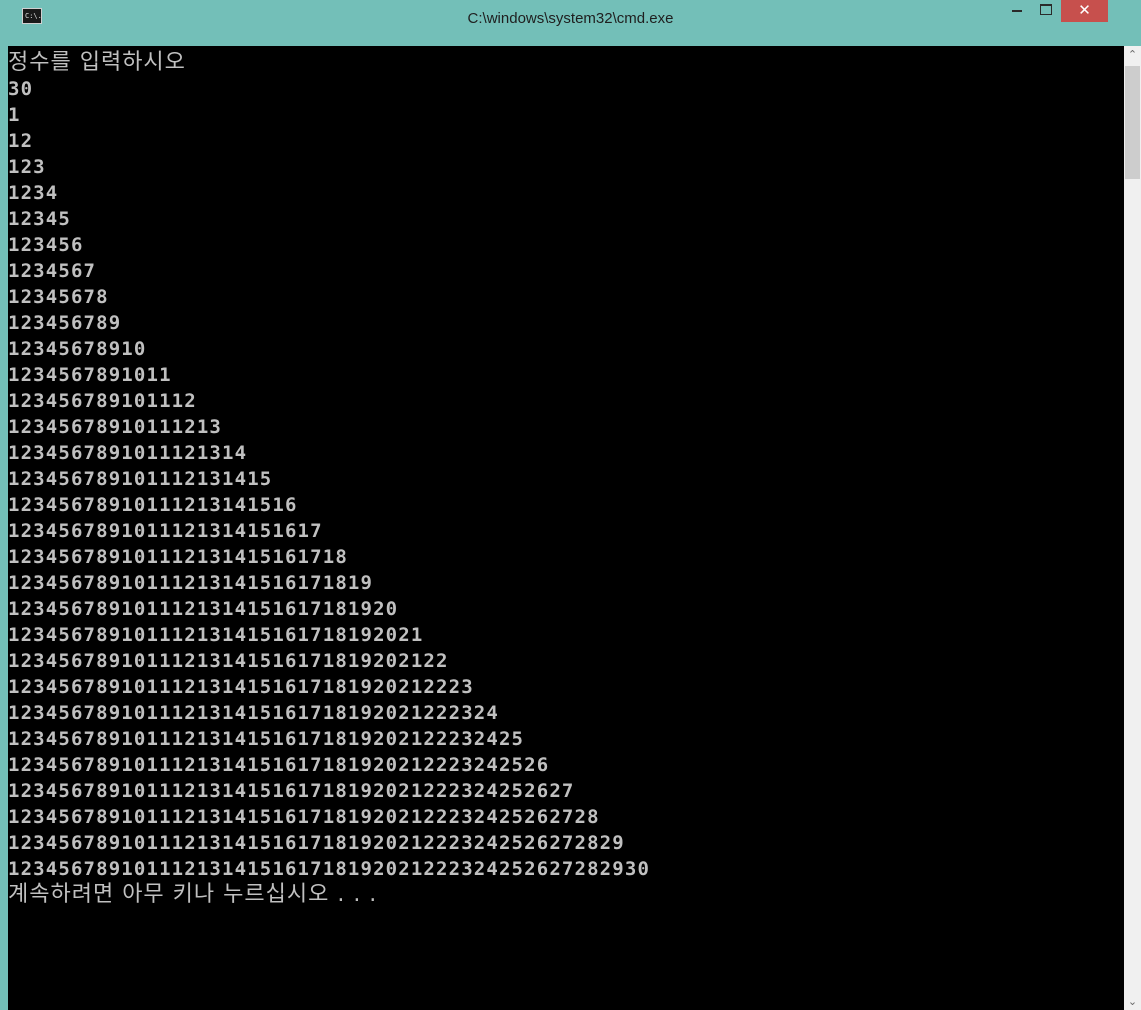 The image size is (1141, 1010). Describe the element at coordinates (115, 427) in the screenshot. I see `console-line: 12345678910111213` at that location.